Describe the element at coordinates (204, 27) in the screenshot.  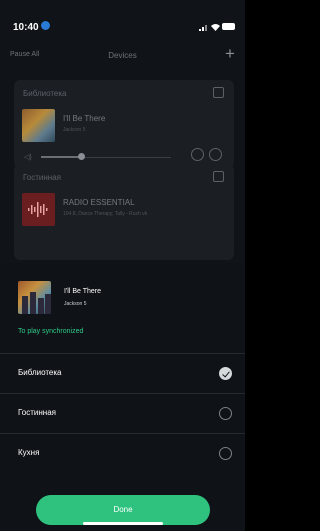
I see `signal-icon` at that location.